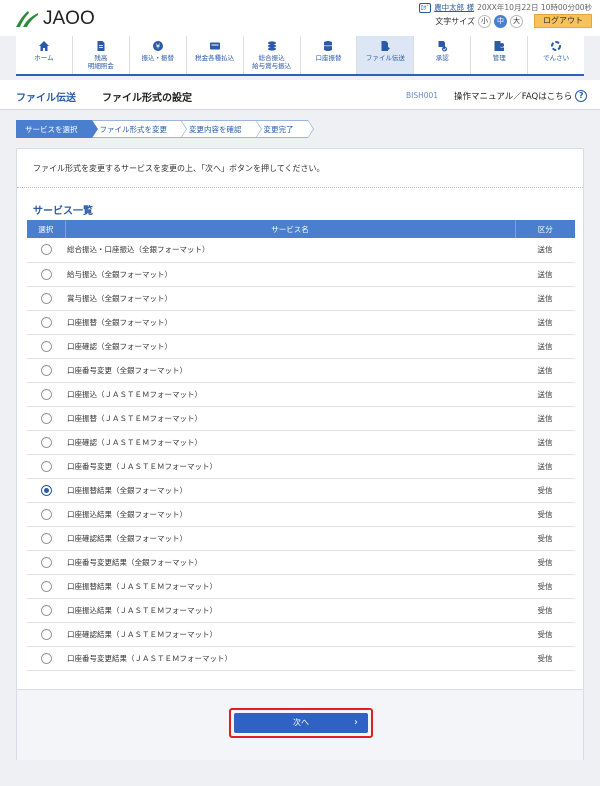  I want to click on nav-densai: でんさい, so click(556, 55).